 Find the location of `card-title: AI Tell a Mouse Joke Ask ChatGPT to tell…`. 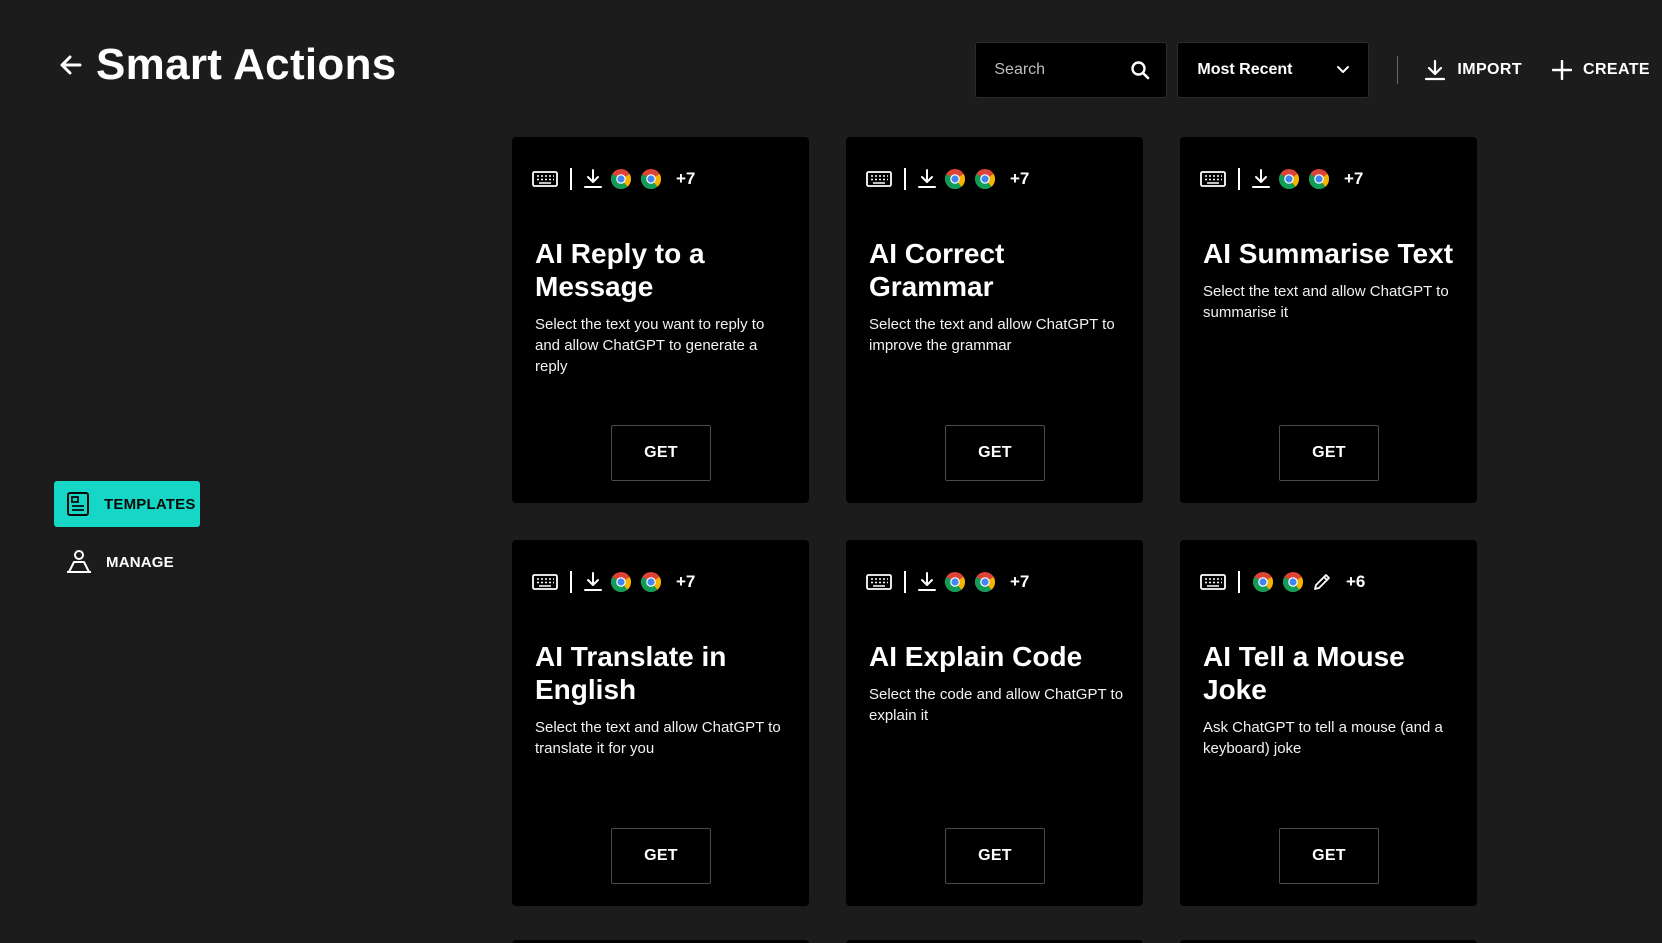

card-title: AI Tell a Mouse Joke Ask ChatGPT to tell… is located at coordinates (1333, 699).